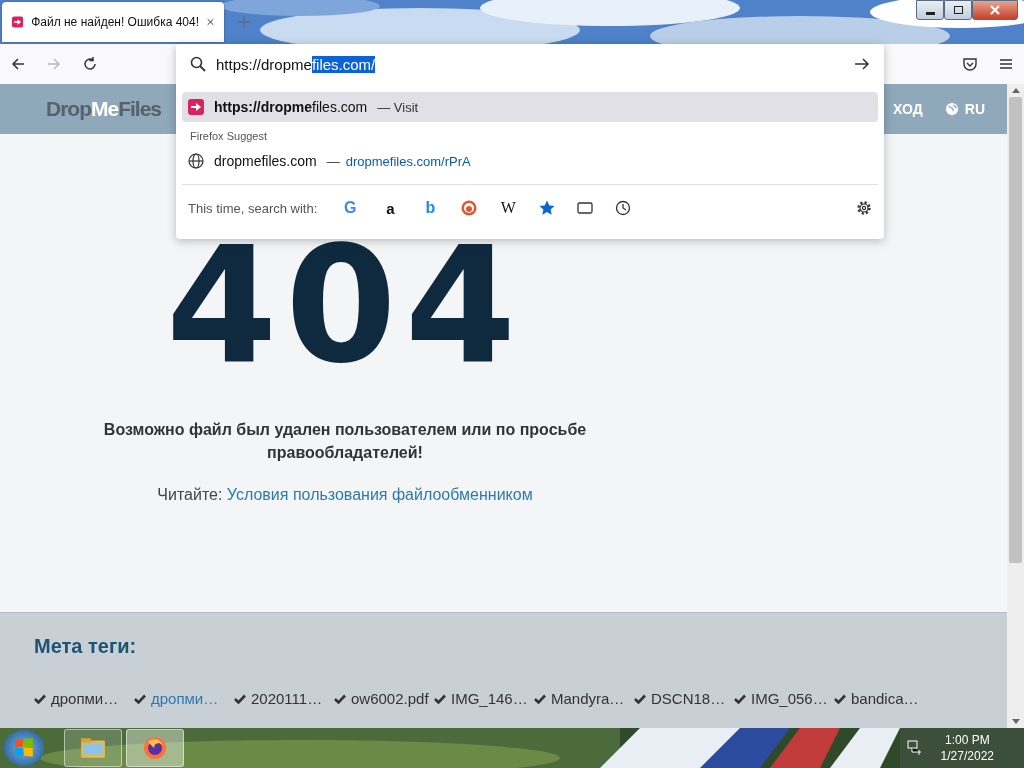 The height and width of the screenshot is (768, 1024). I want to click on firefox-icon, so click(155, 748).